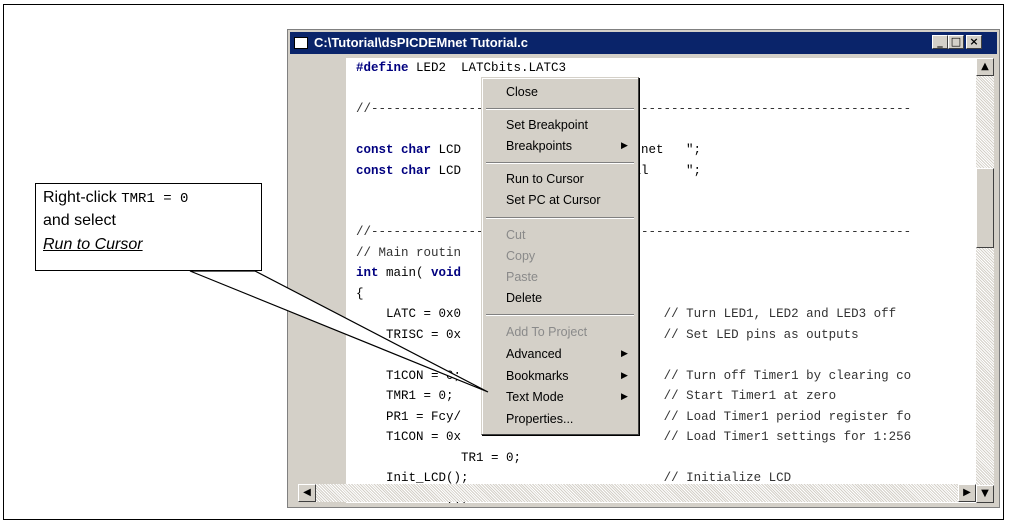  Describe the element at coordinates (439, 457) in the screenshot. I see `code-token: TR1 = 0;` at that location.